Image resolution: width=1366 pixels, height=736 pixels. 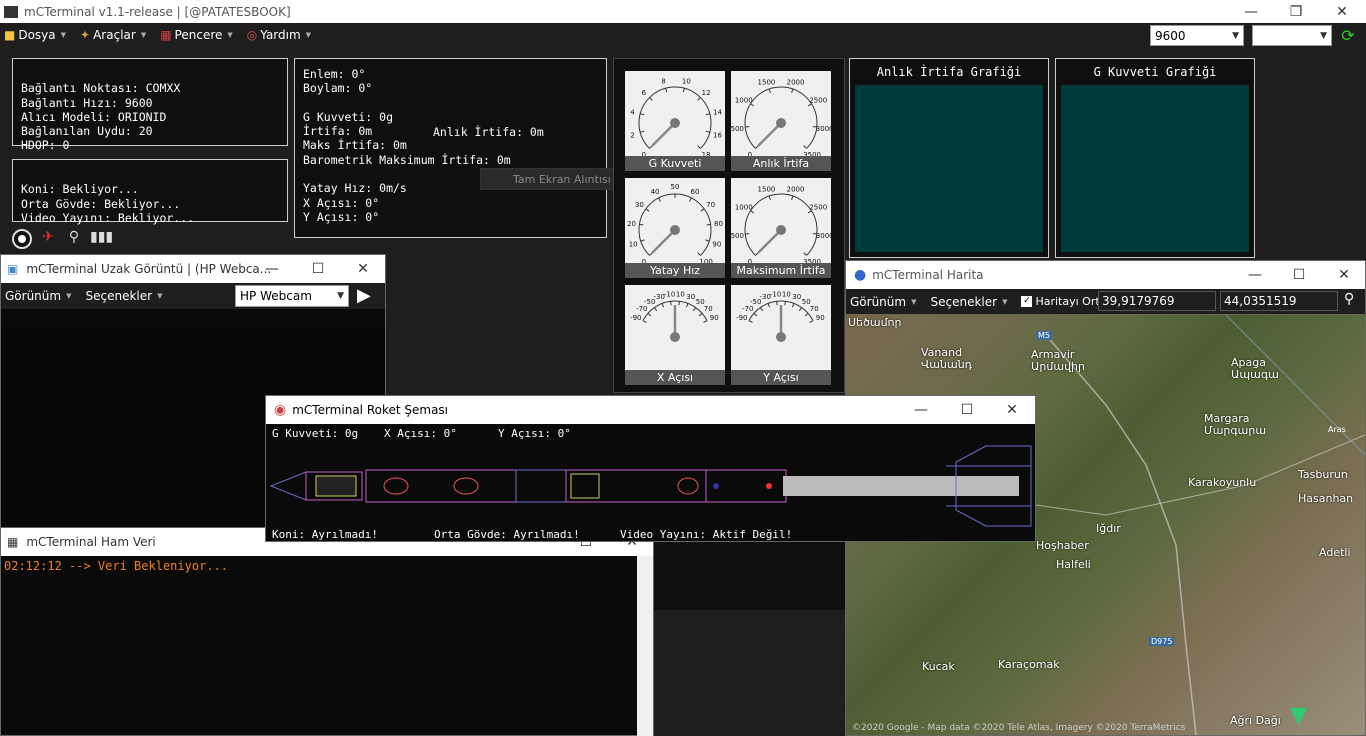 I want to click on gauge-tick-label: 1500, so click(x=767, y=189).